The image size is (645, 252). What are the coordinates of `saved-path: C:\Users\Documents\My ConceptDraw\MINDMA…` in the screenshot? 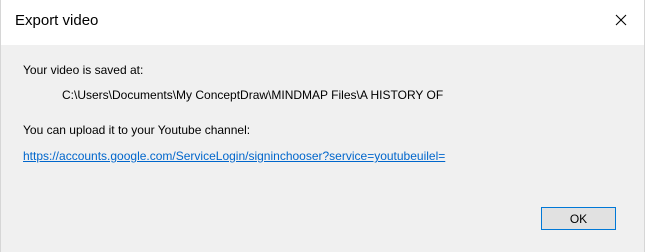 It's located at (253, 95).